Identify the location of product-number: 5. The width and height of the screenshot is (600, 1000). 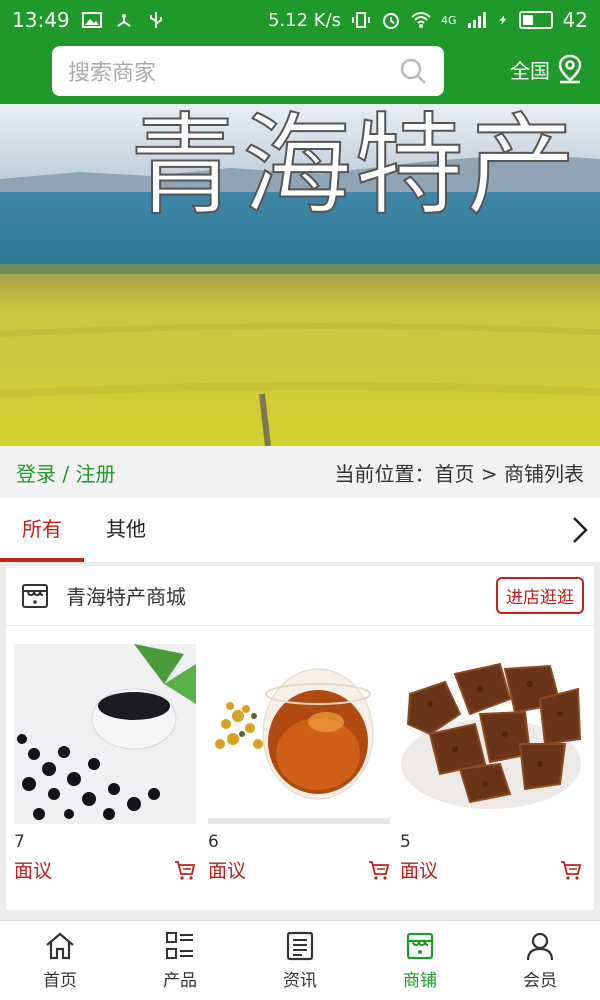
(405, 842).